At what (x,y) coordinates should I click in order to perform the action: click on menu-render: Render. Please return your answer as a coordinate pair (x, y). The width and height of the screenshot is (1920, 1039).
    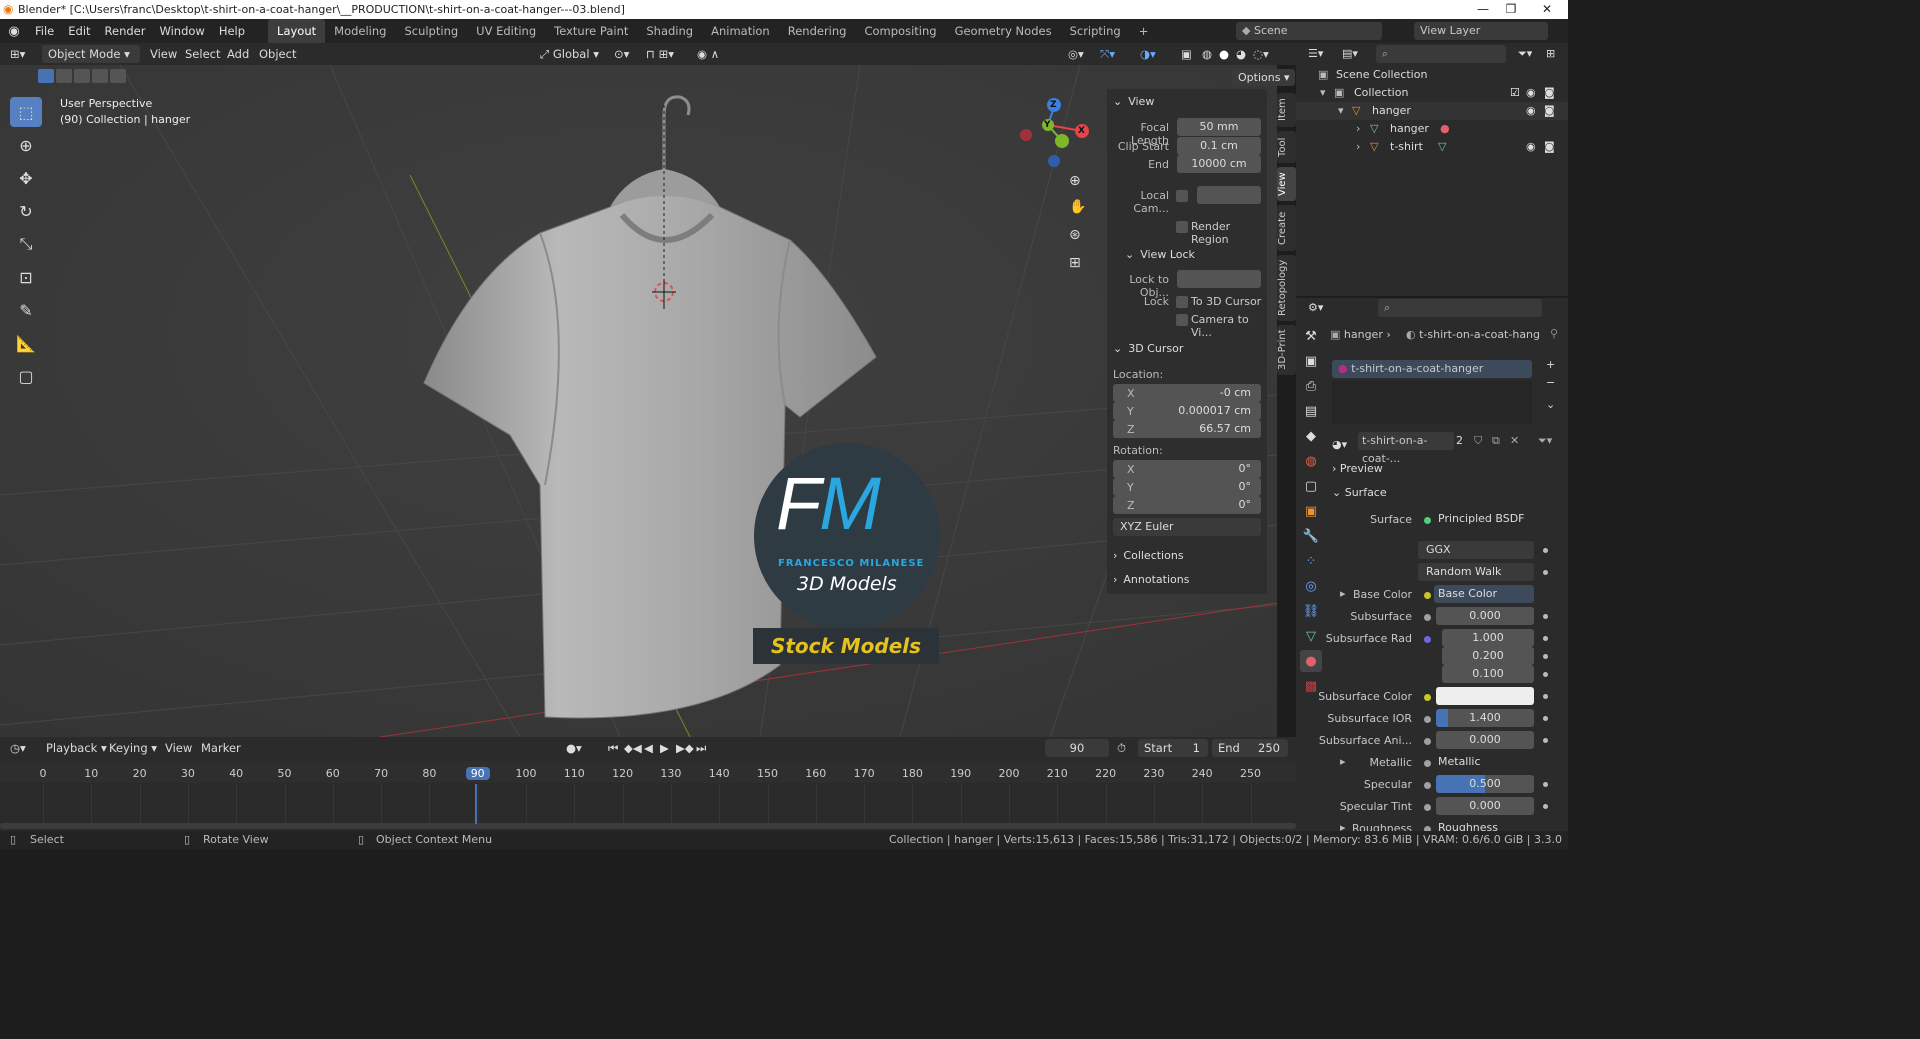
    Looking at the image, I should click on (125, 31).